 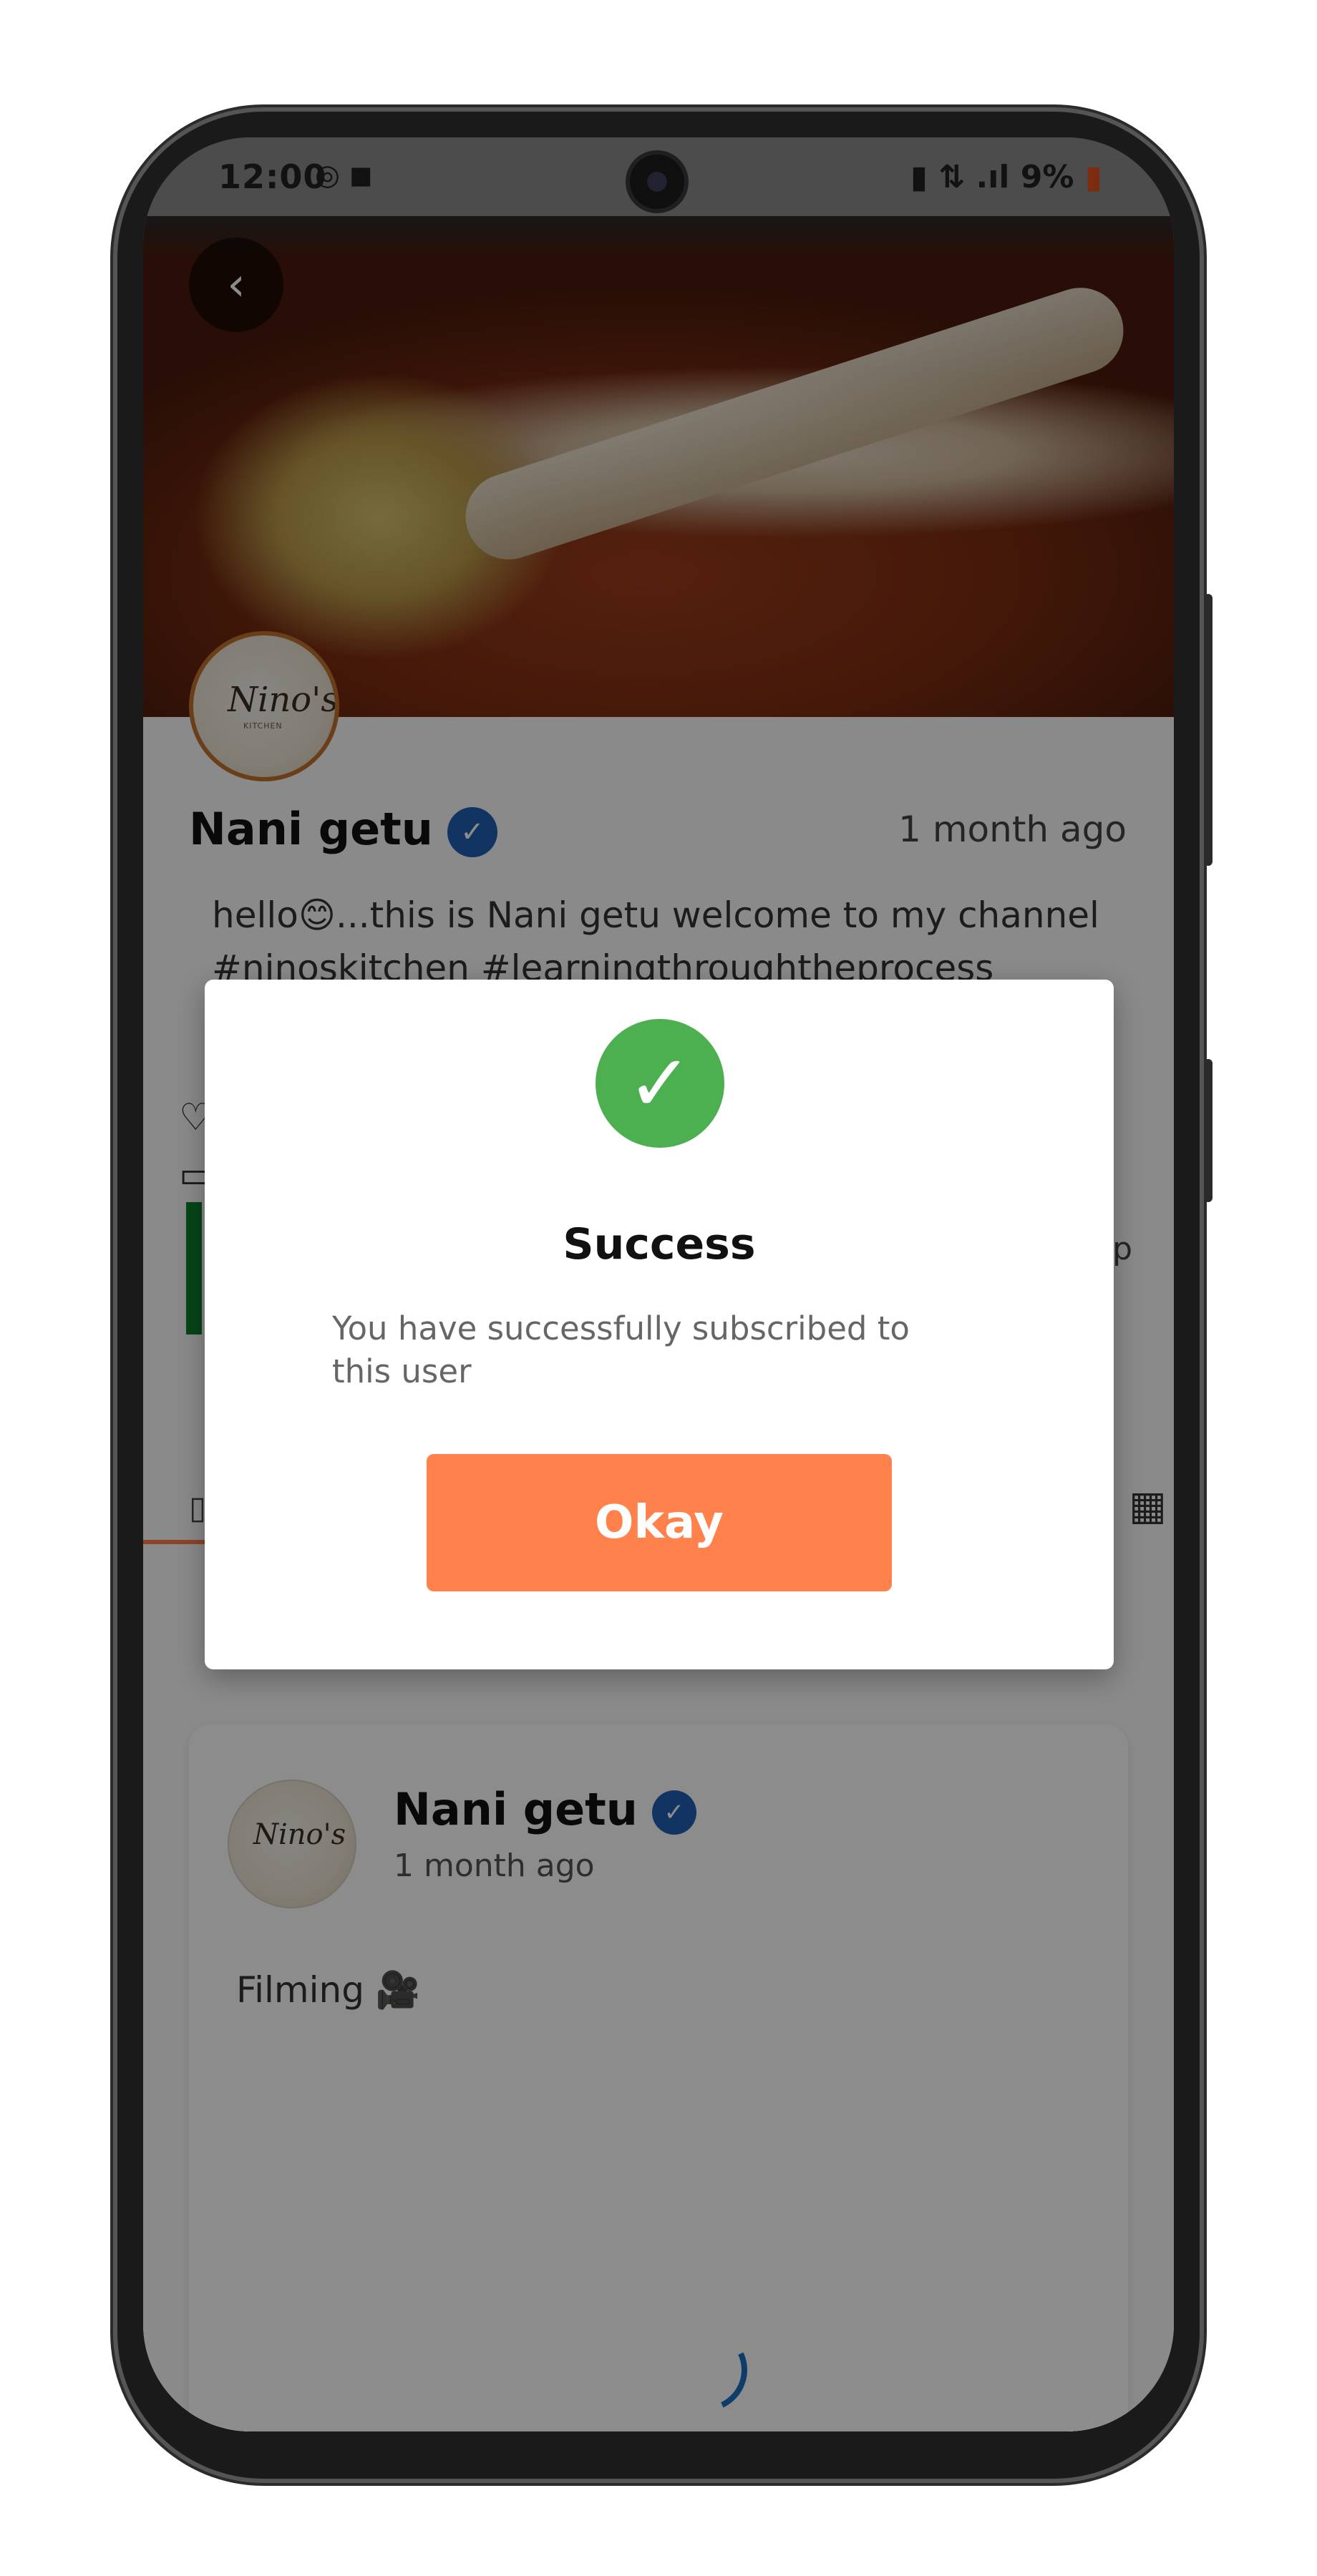 I want to click on dialog-title: Success, so click(x=659, y=1244).